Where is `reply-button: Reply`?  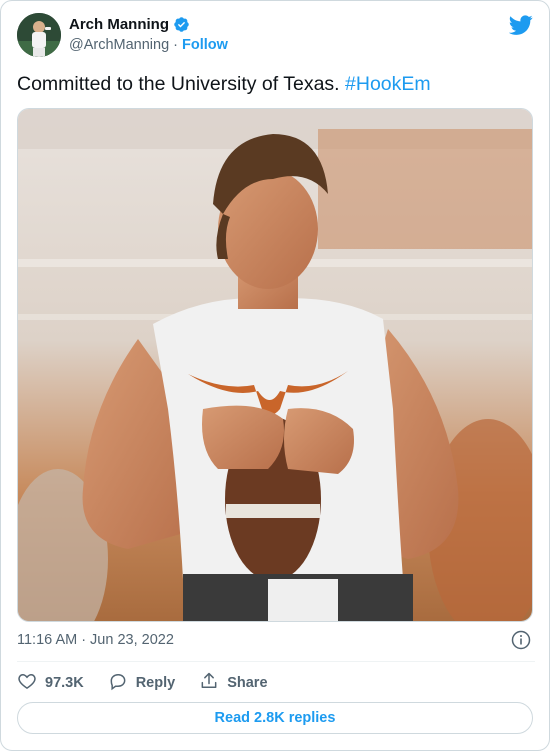 reply-button: Reply is located at coordinates (142, 683).